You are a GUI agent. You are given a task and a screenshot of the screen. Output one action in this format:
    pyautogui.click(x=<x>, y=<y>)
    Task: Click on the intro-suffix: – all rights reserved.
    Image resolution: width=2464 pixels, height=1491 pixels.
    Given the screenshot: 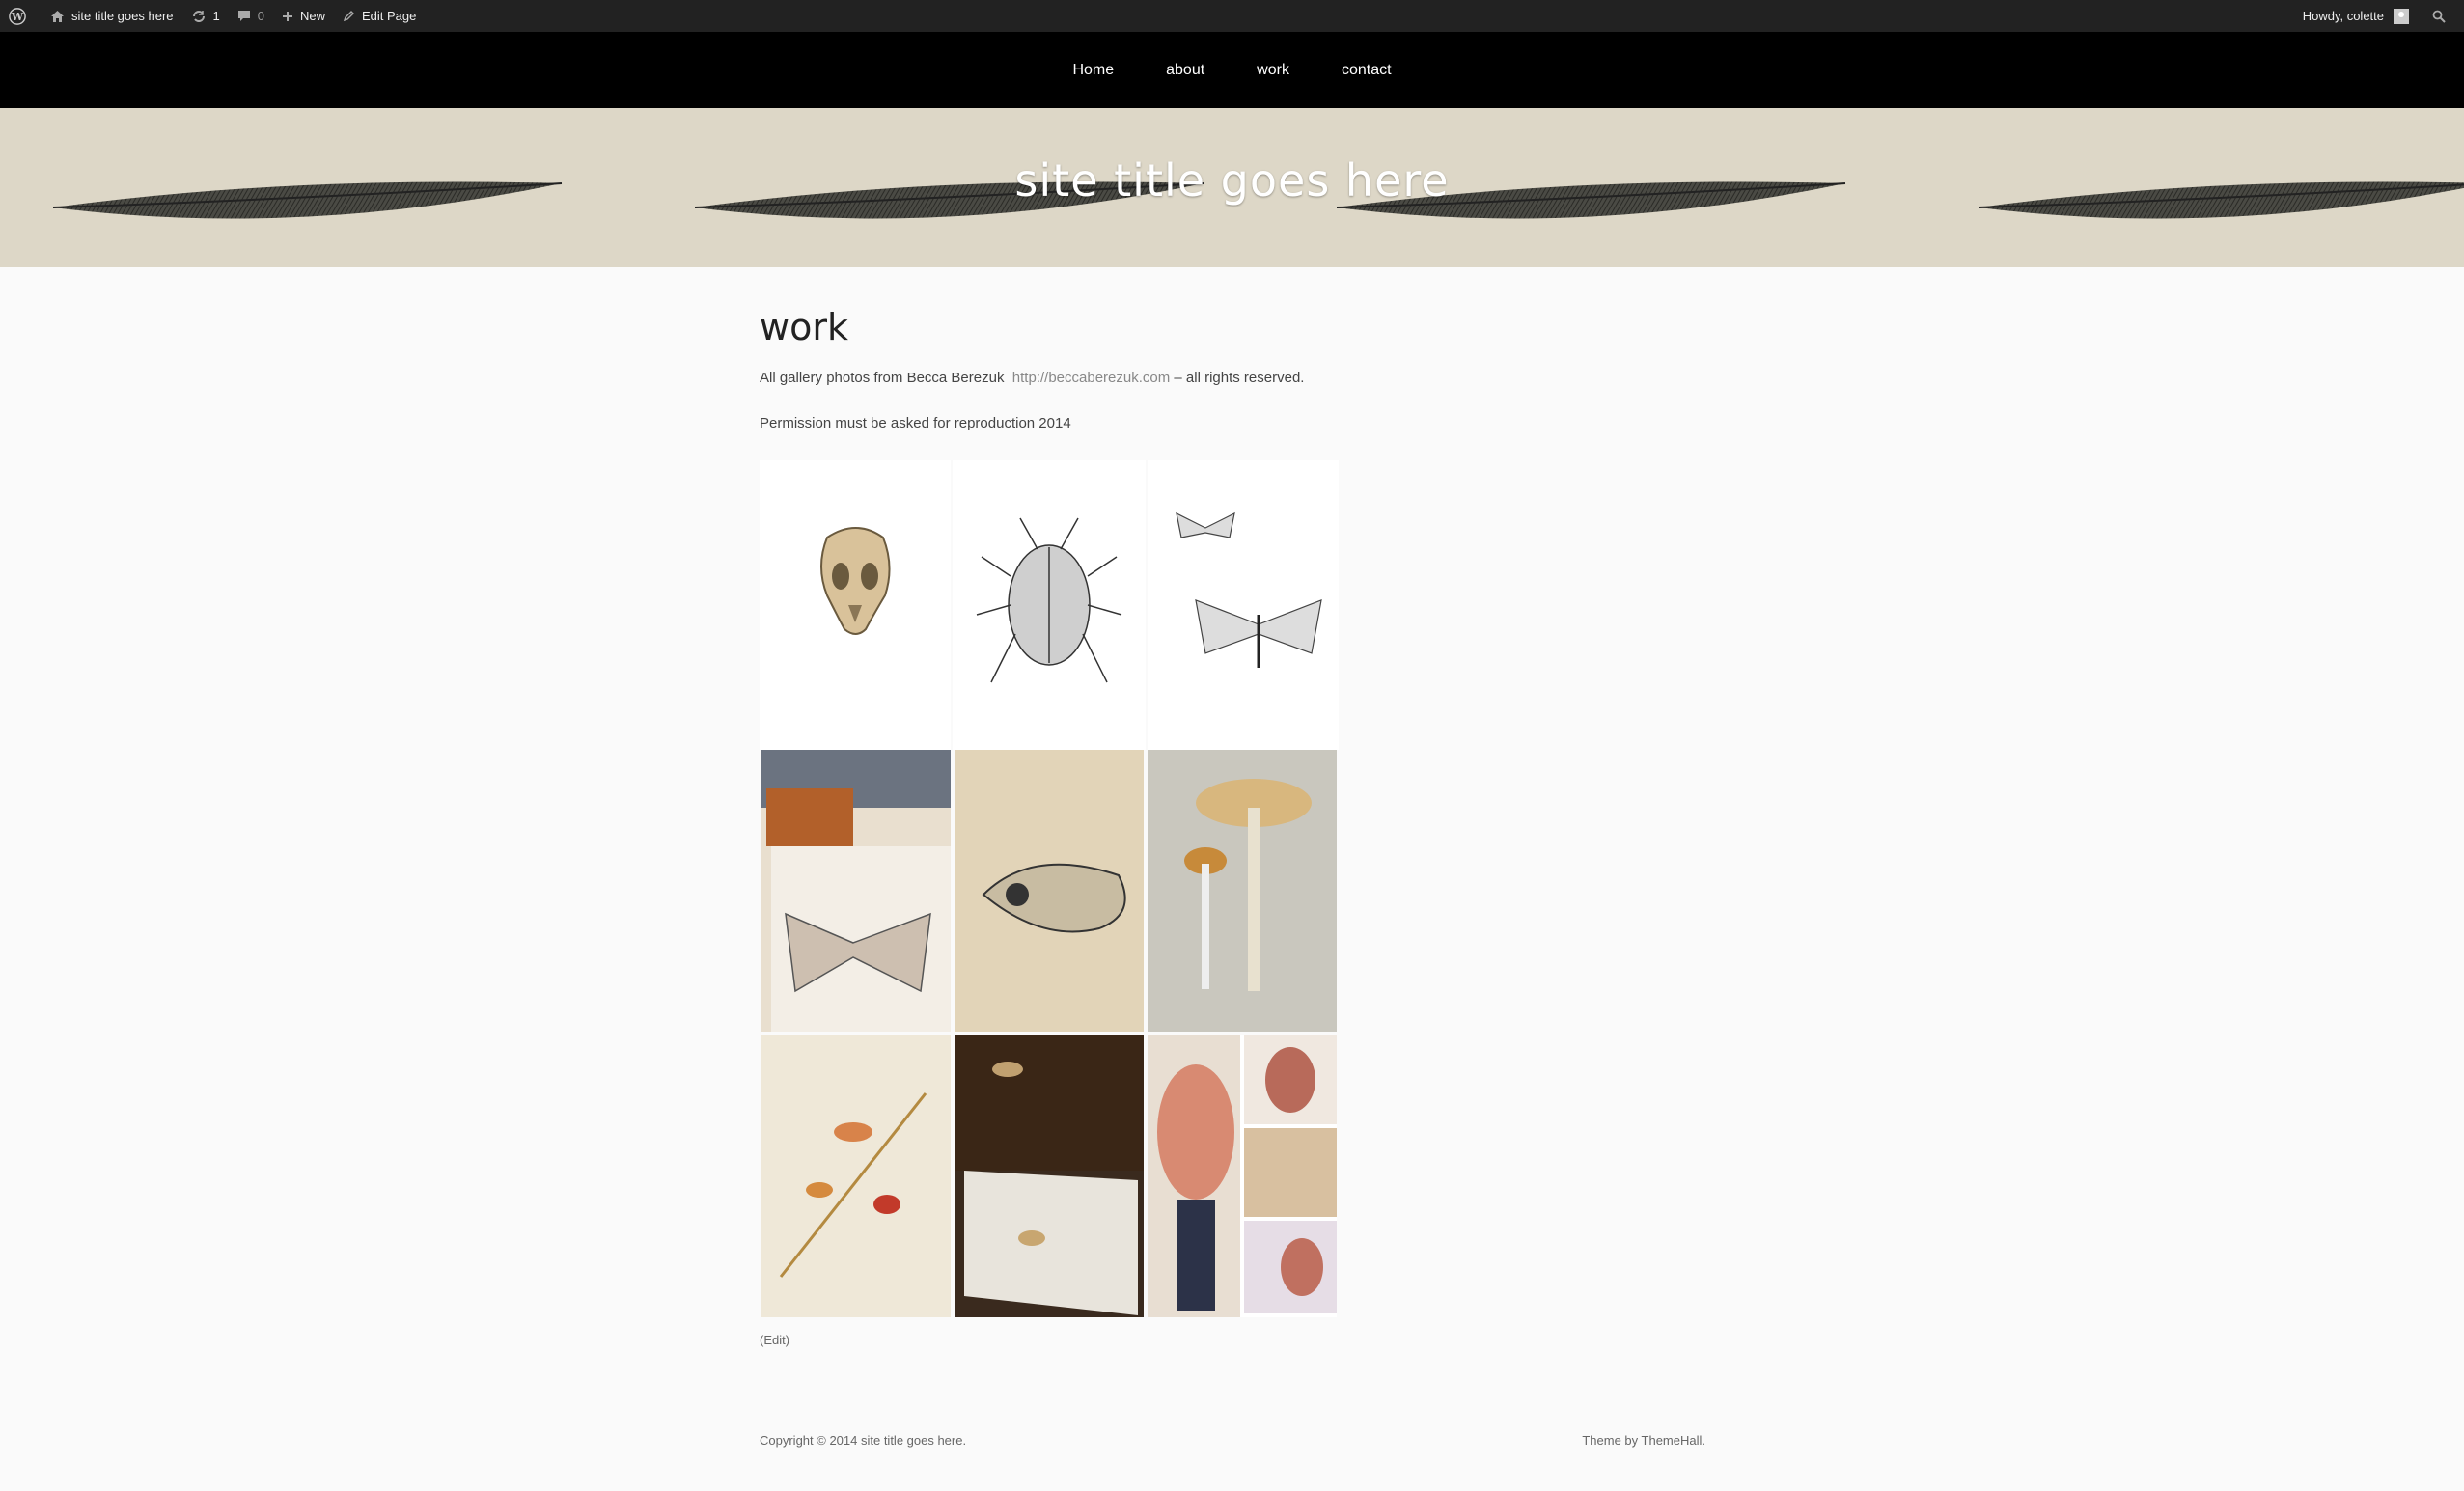 What is the action you would take?
    pyautogui.click(x=1239, y=378)
    